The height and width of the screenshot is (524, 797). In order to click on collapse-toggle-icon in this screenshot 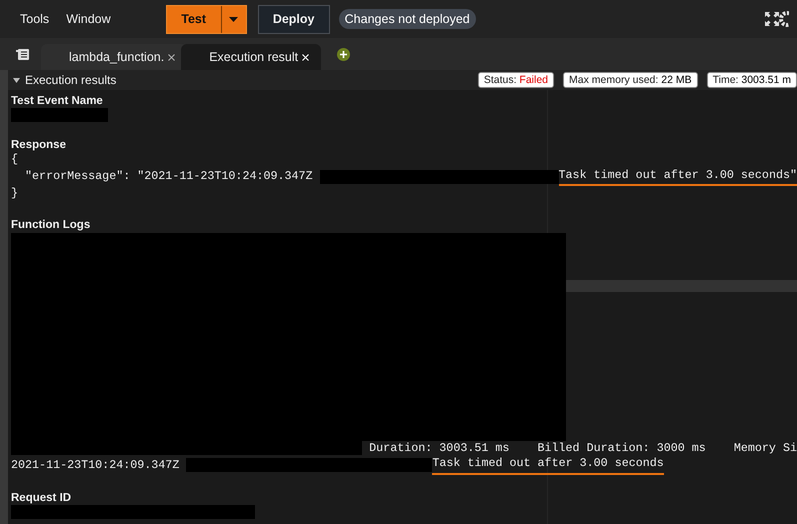, I will do `click(16, 80)`.